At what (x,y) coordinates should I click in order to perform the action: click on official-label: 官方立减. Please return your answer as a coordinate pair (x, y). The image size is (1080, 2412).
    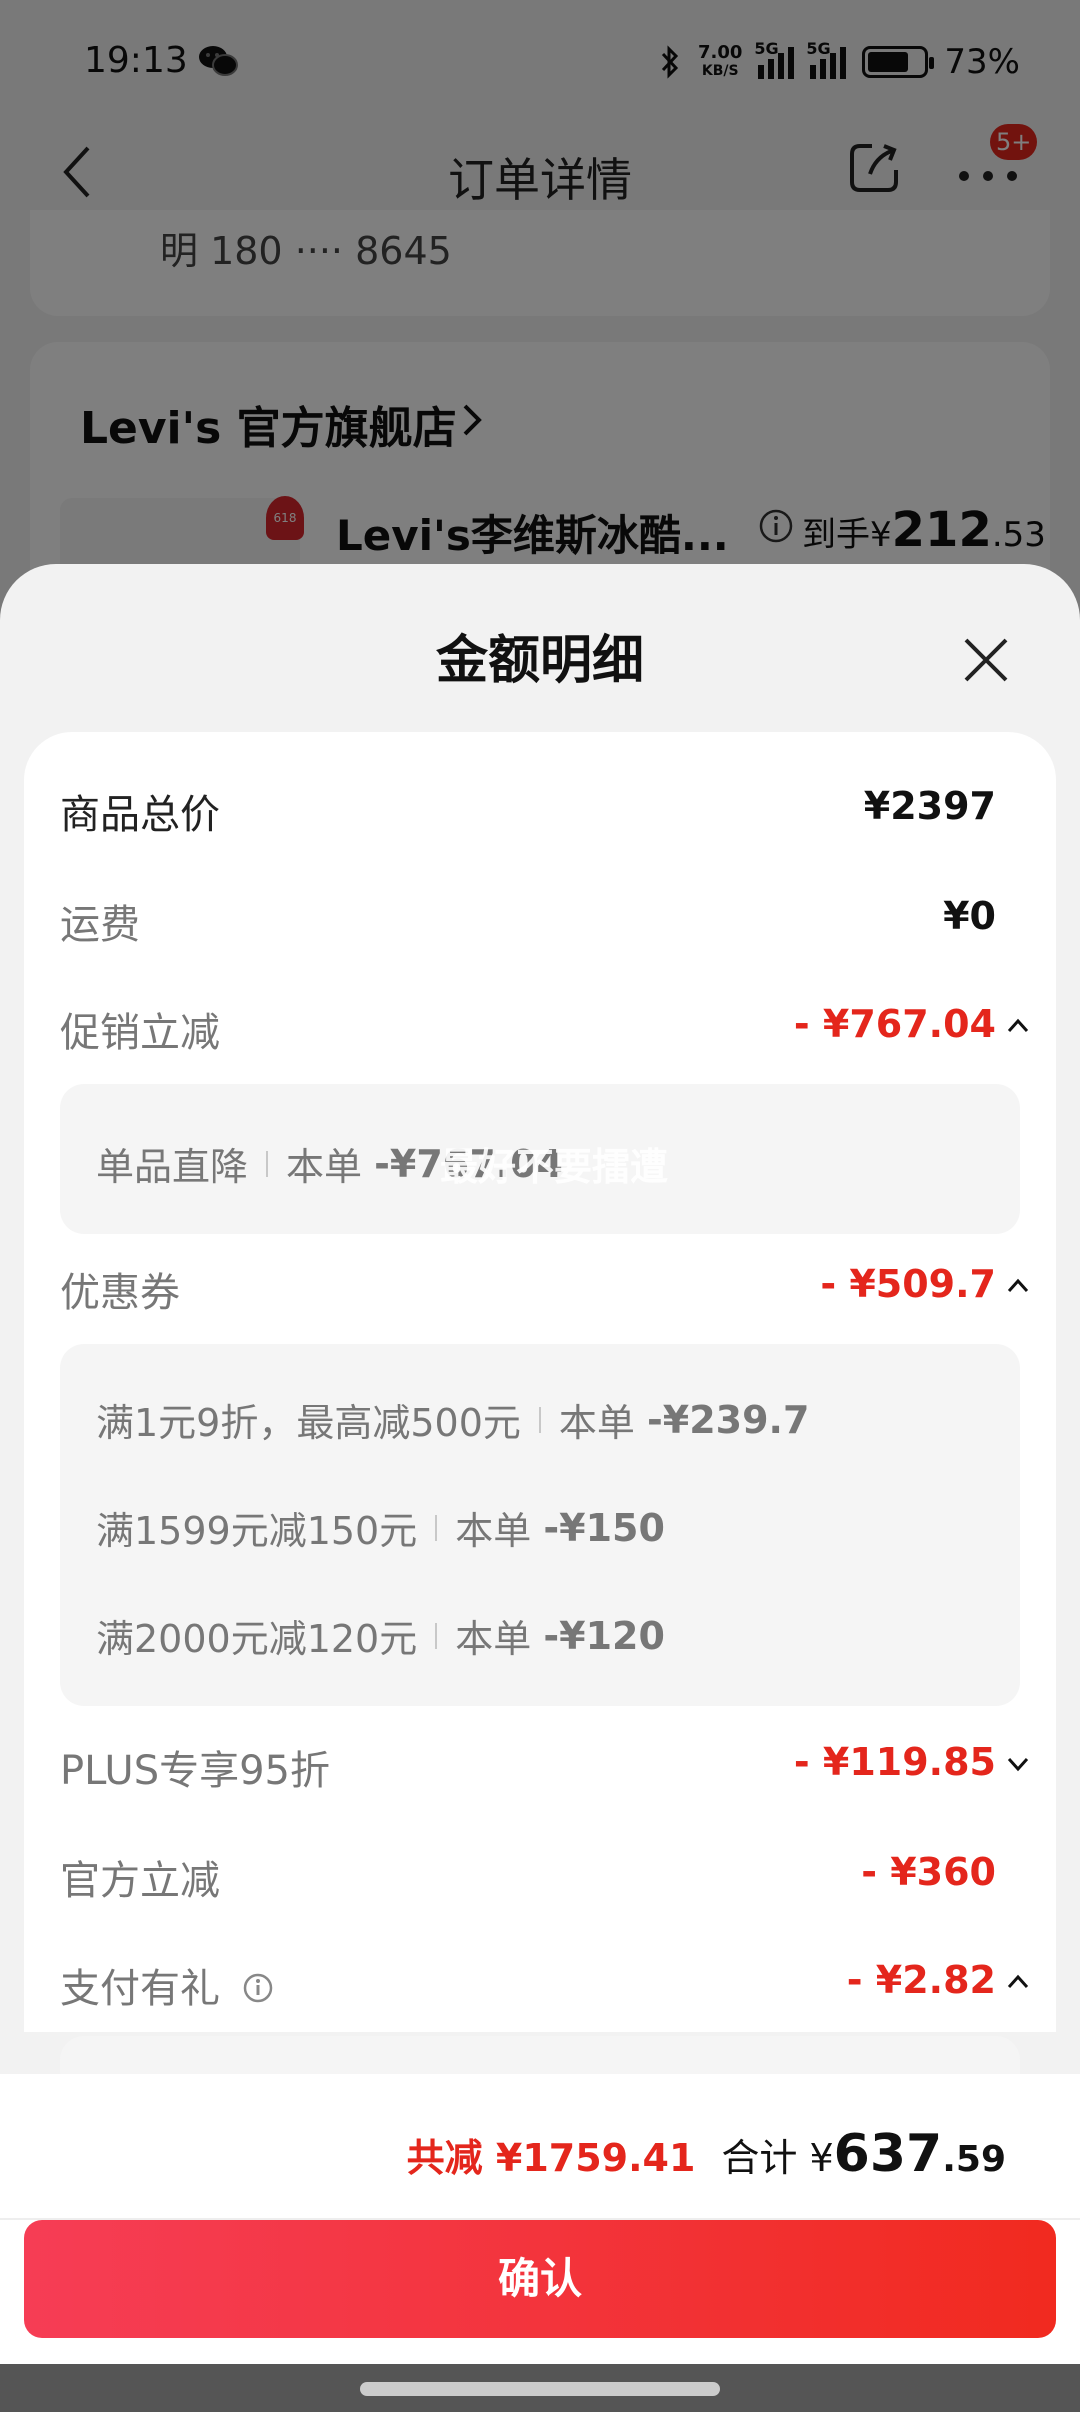
    Looking at the image, I should click on (140, 1881).